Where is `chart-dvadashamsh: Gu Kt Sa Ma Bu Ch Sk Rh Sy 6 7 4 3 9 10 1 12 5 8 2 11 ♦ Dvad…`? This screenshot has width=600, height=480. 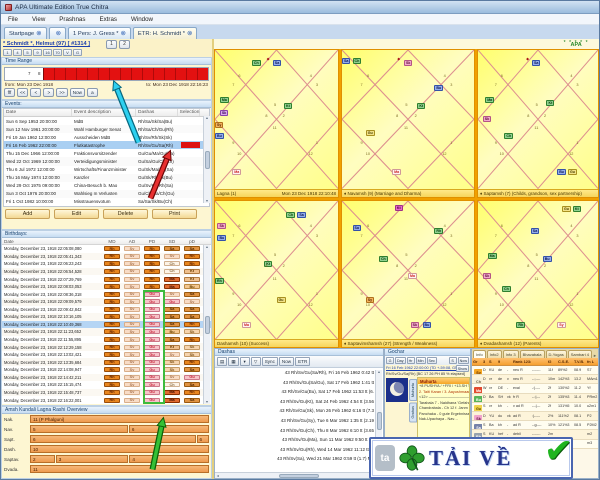 chart-dvadashamsh: Gu Kt Sa Ma Bu Ch Sk Rh Sy 6 7 4 3 9 10 1 12 5 8 2 11 ♦ Dvad… is located at coordinates (538, 273).